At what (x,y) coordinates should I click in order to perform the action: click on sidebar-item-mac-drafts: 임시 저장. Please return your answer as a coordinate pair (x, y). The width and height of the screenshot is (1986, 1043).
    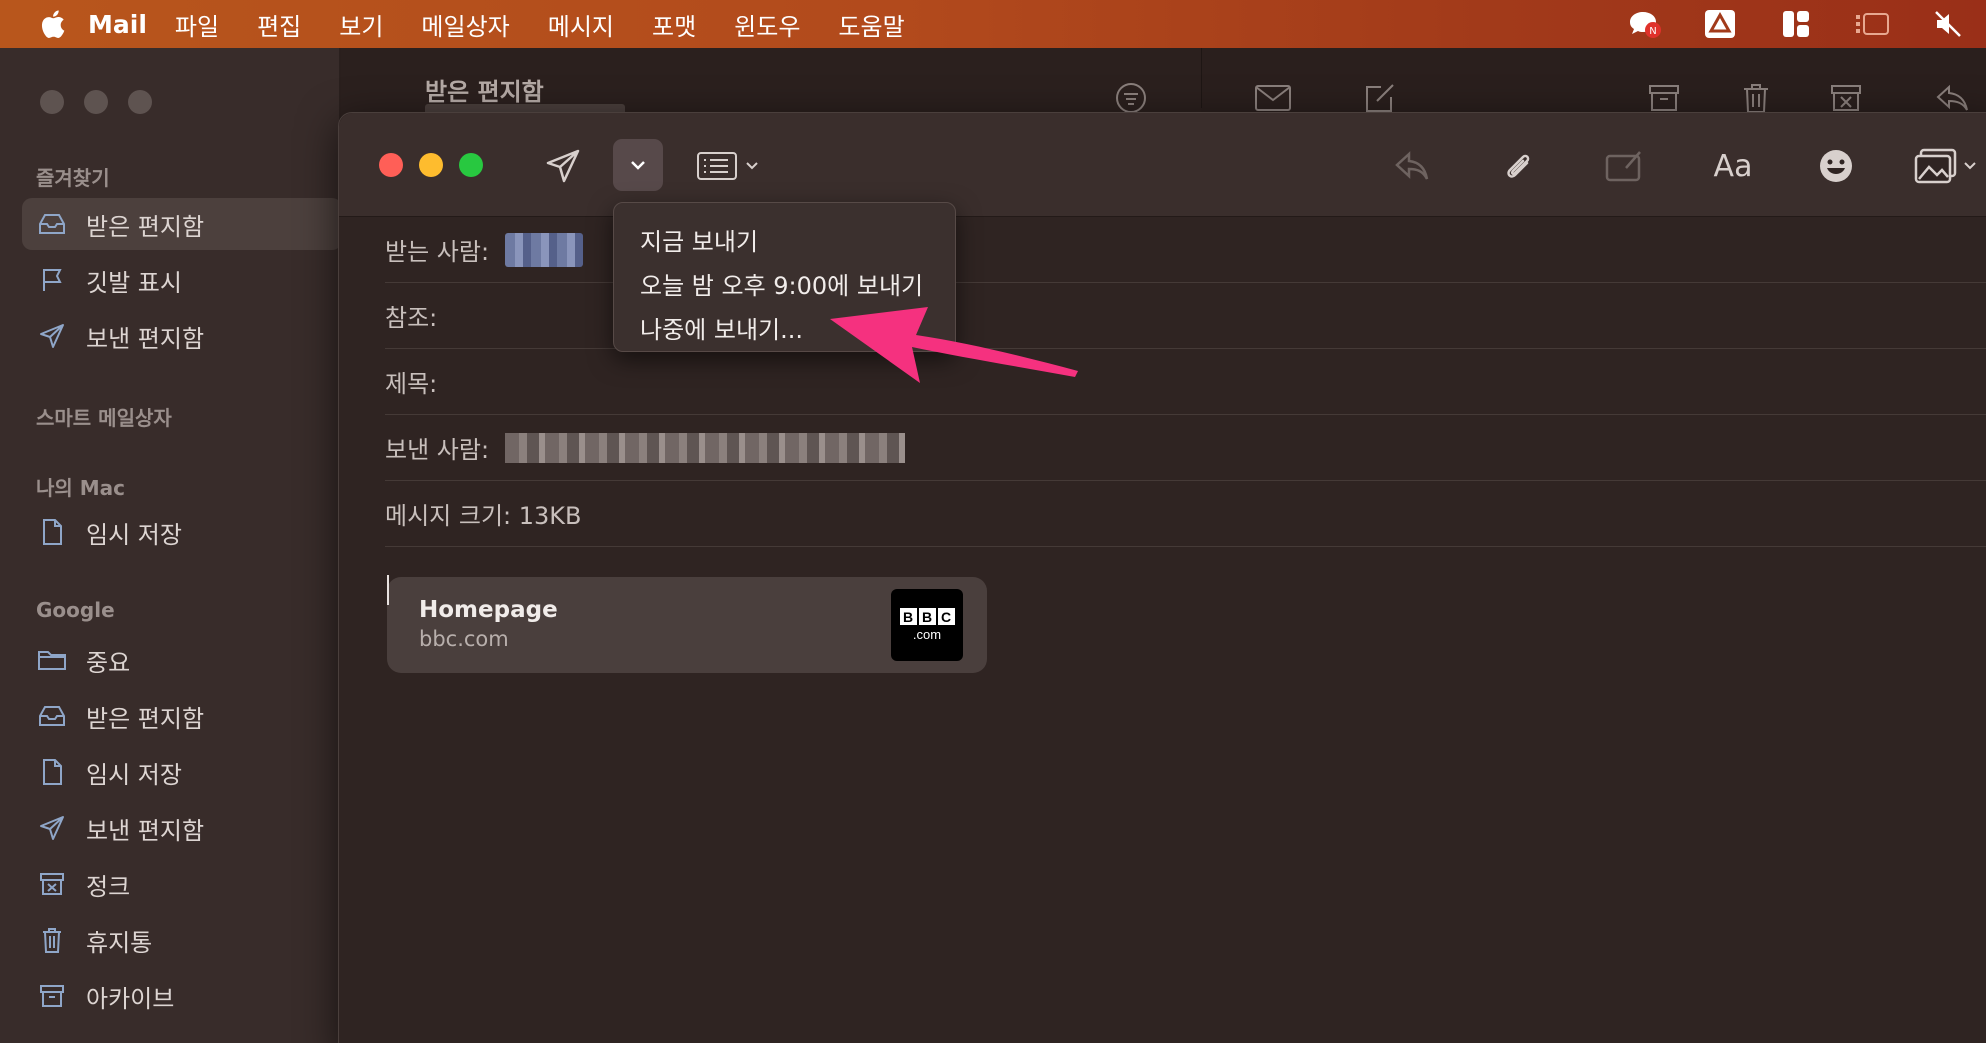
    Looking at the image, I should click on (181, 532).